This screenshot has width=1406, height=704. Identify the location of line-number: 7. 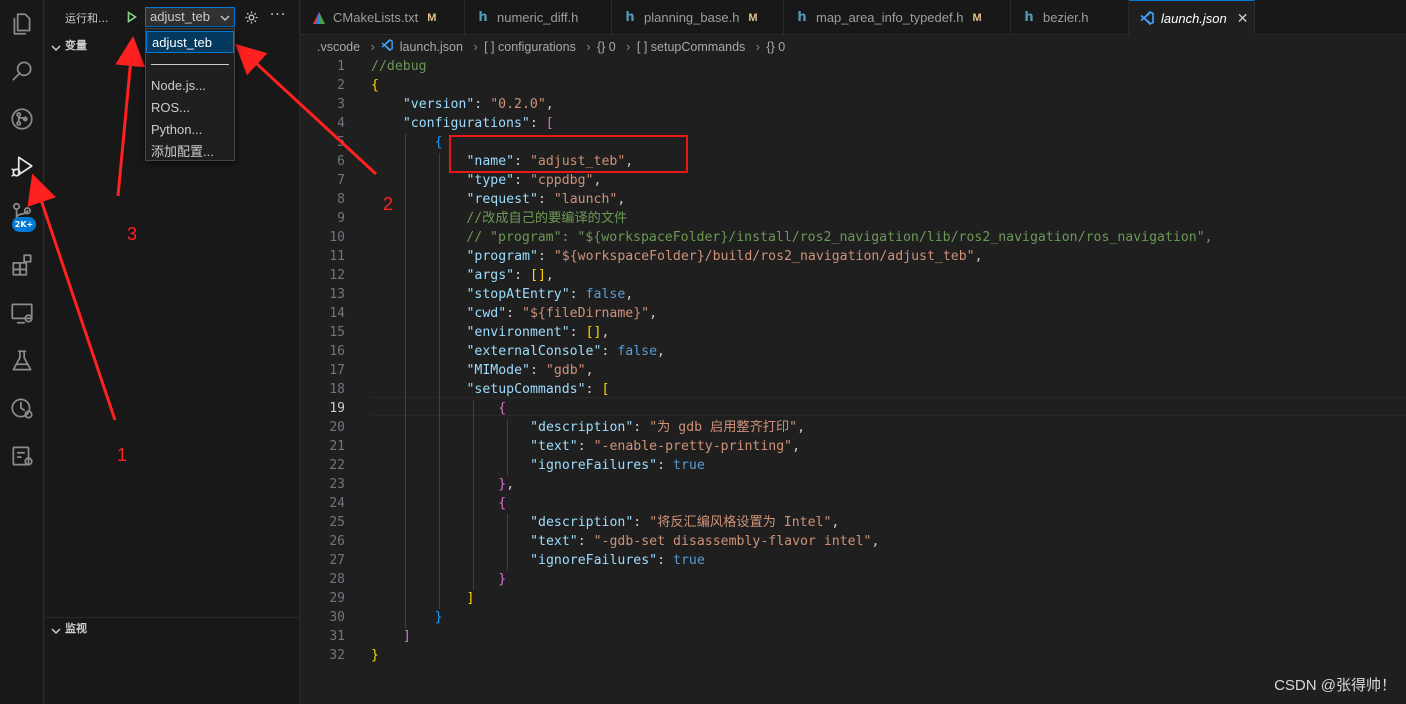
(341, 180).